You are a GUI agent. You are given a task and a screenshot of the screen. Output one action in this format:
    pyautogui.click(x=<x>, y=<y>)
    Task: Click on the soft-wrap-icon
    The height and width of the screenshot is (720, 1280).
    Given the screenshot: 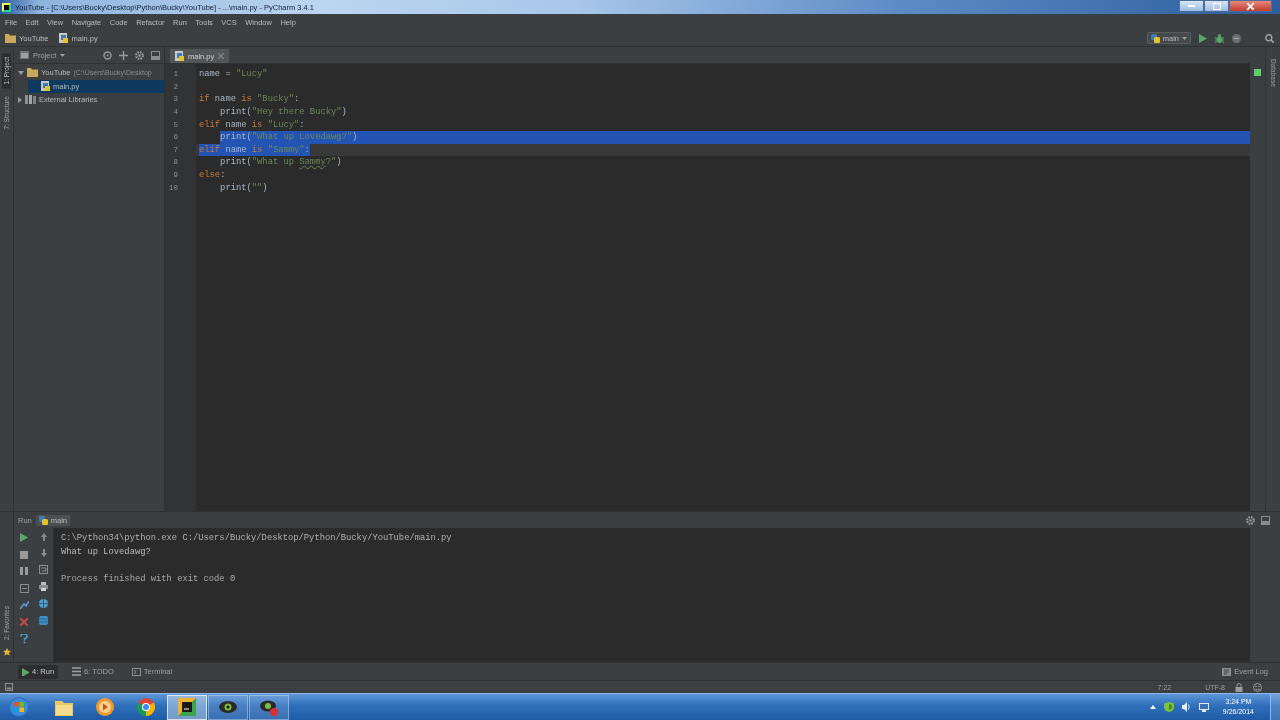 What is the action you would take?
    pyautogui.click(x=43, y=569)
    